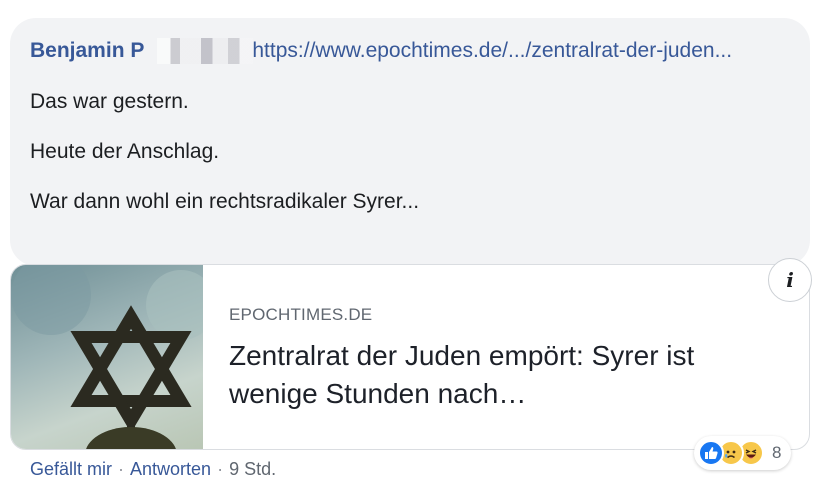 This screenshot has height=500, width=840. I want to click on reactions-summary: 8, so click(743, 453).